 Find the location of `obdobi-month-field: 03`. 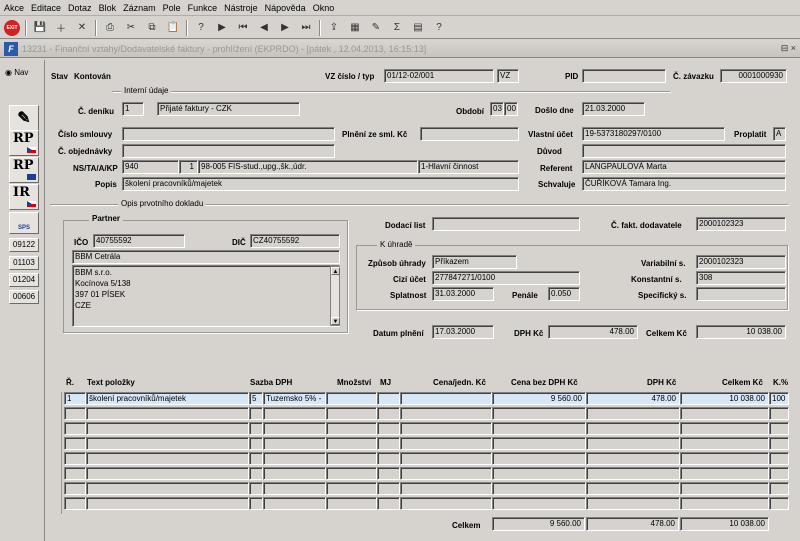

obdobi-month-field: 03 is located at coordinates (497, 109).